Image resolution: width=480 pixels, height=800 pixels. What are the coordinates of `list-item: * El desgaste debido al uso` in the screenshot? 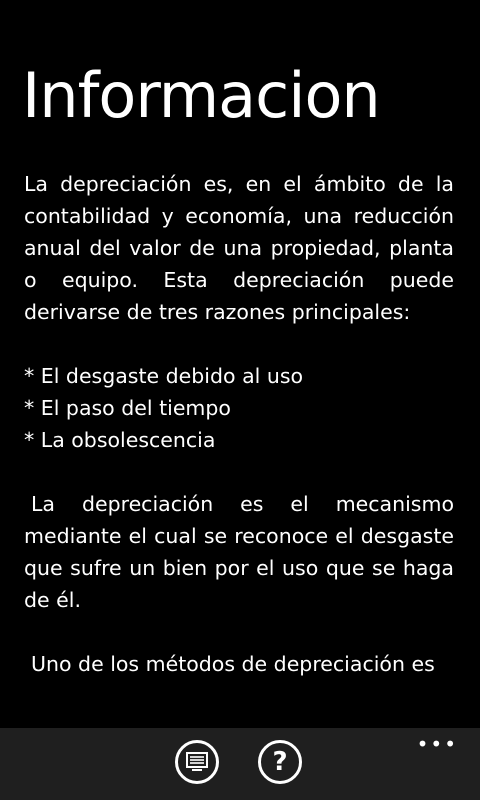 It's located at (164, 376).